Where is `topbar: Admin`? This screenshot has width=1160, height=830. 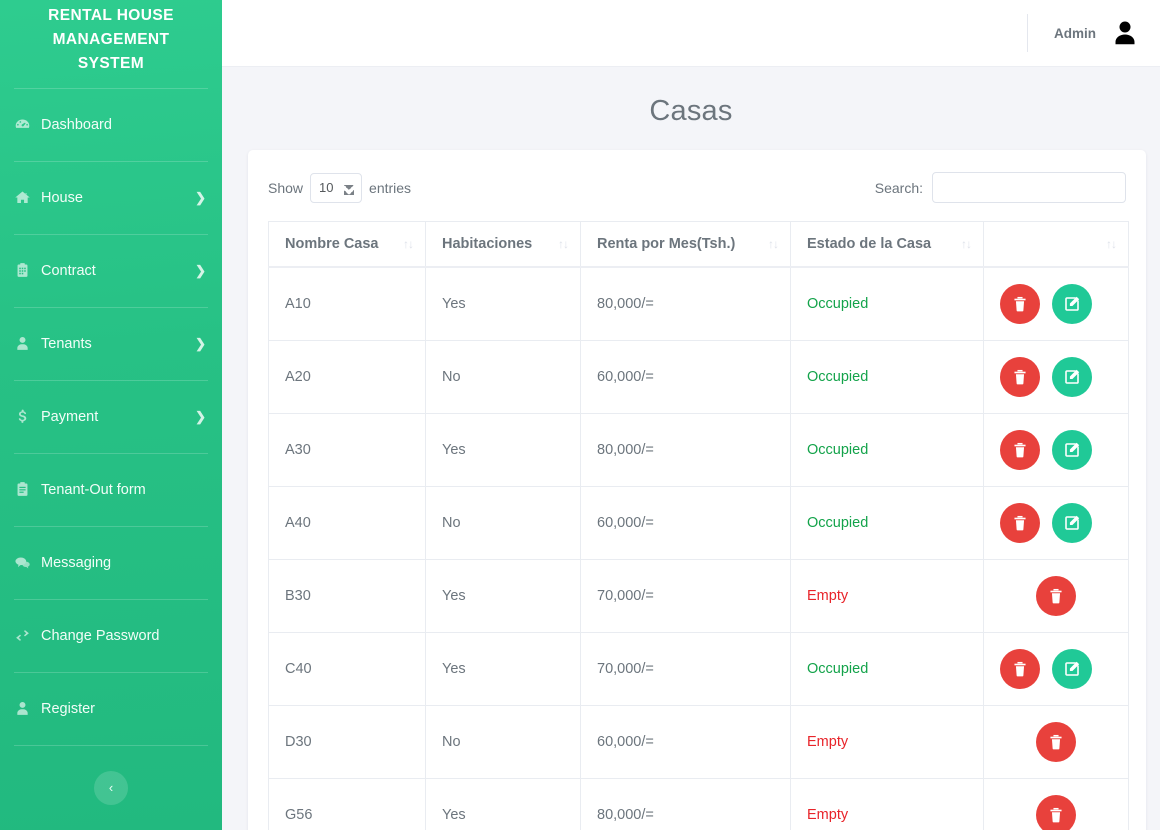 topbar: Admin is located at coordinates (691, 33).